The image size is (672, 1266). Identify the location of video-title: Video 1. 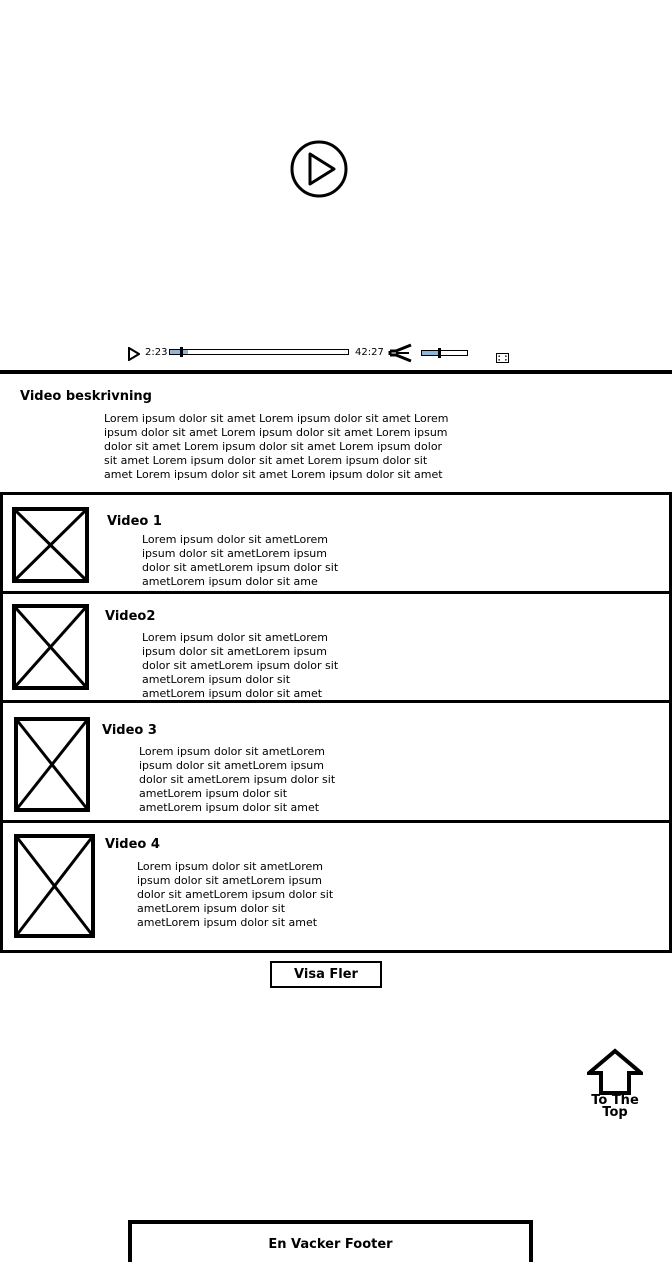
(134, 521).